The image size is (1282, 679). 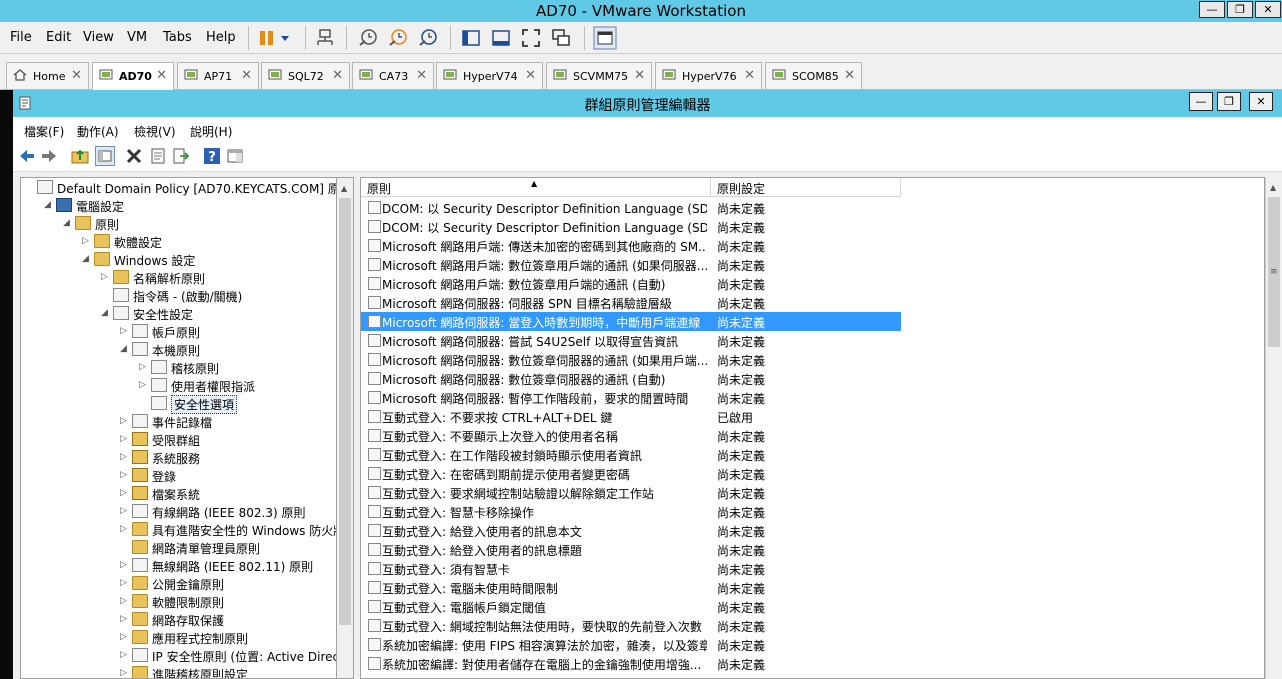 What do you see at coordinates (134, 156) in the screenshot?
I see `delete-icon` at bounding box center [134, 156].